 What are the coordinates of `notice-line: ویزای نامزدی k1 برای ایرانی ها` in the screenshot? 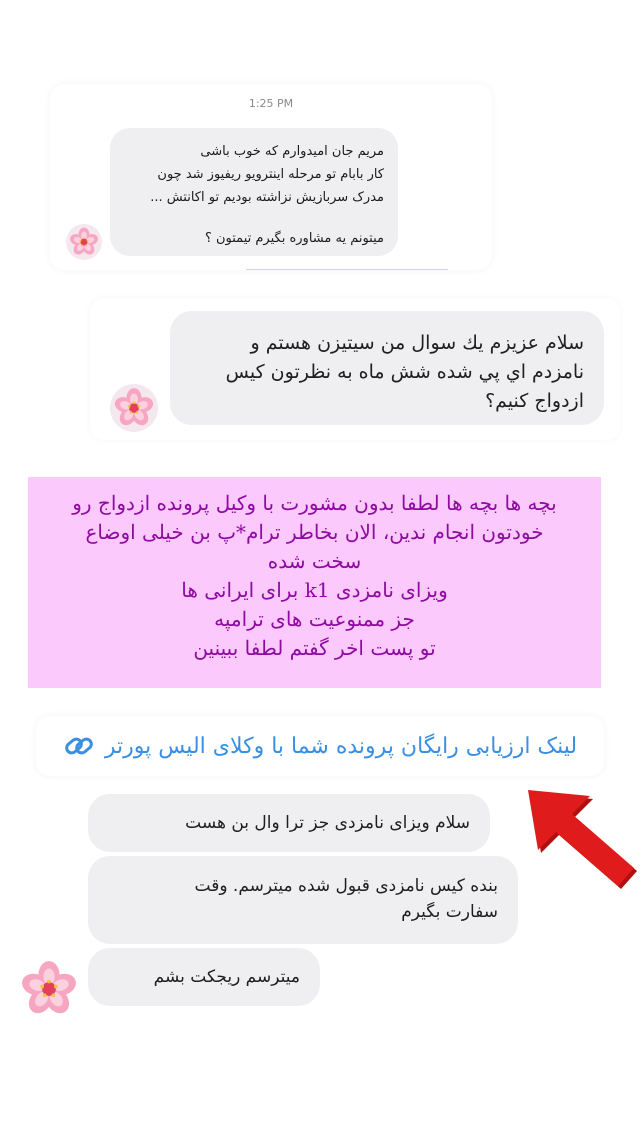 It's located at (314, 590).